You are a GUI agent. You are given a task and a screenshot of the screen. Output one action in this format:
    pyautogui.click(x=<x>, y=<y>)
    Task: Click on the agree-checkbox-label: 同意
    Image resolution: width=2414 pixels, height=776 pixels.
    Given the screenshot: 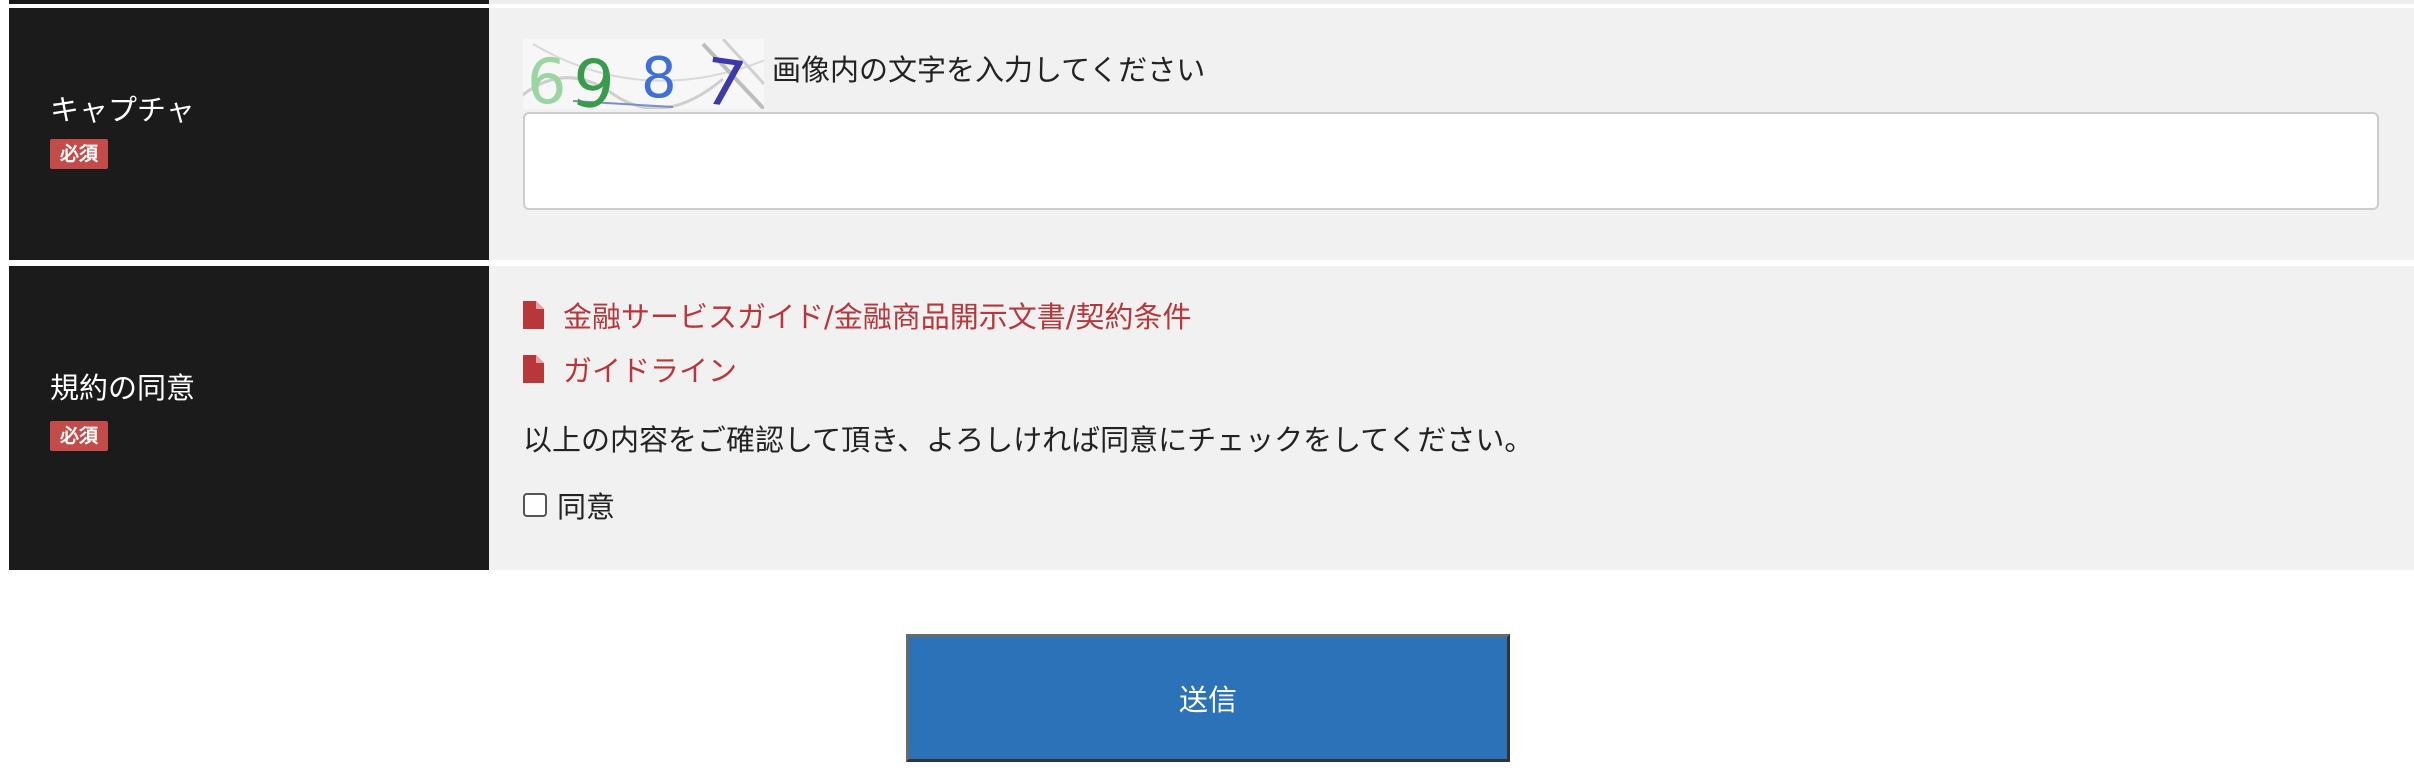 What is the action you would take?
    pyautogui.click(x=569, y=505)
    